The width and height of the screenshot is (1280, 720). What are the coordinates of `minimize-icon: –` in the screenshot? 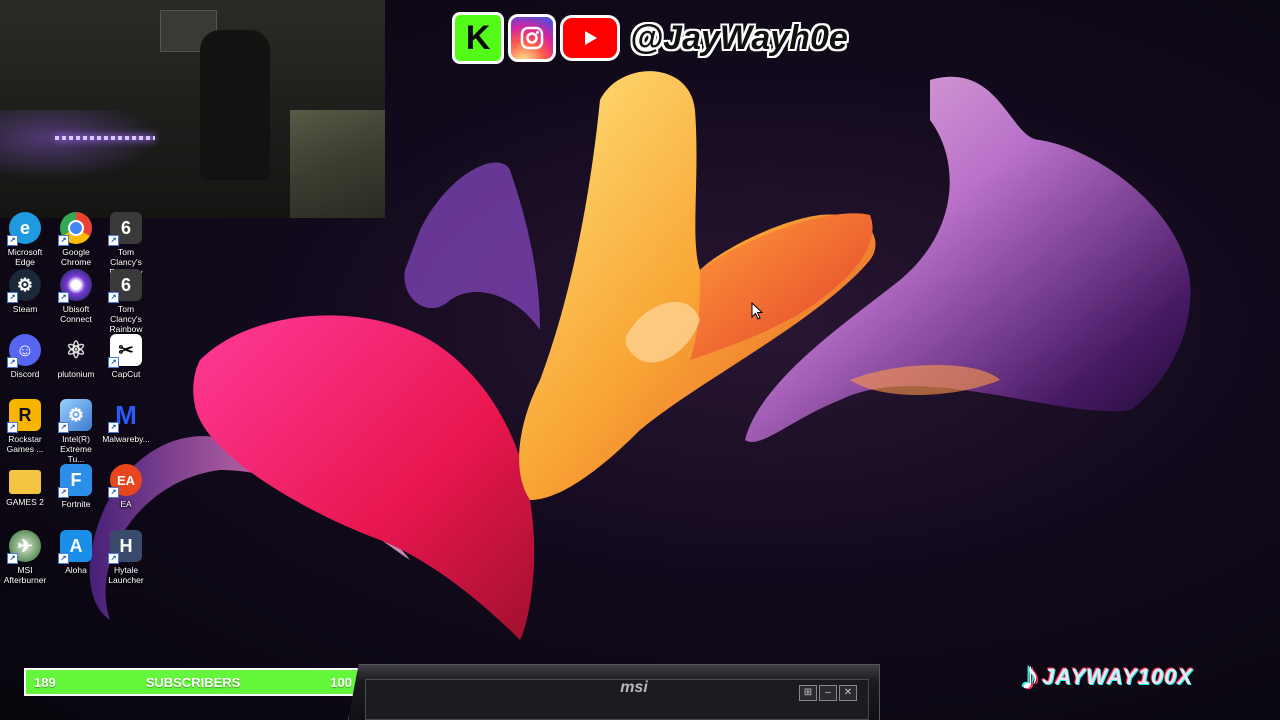 It's located at (828, 693).